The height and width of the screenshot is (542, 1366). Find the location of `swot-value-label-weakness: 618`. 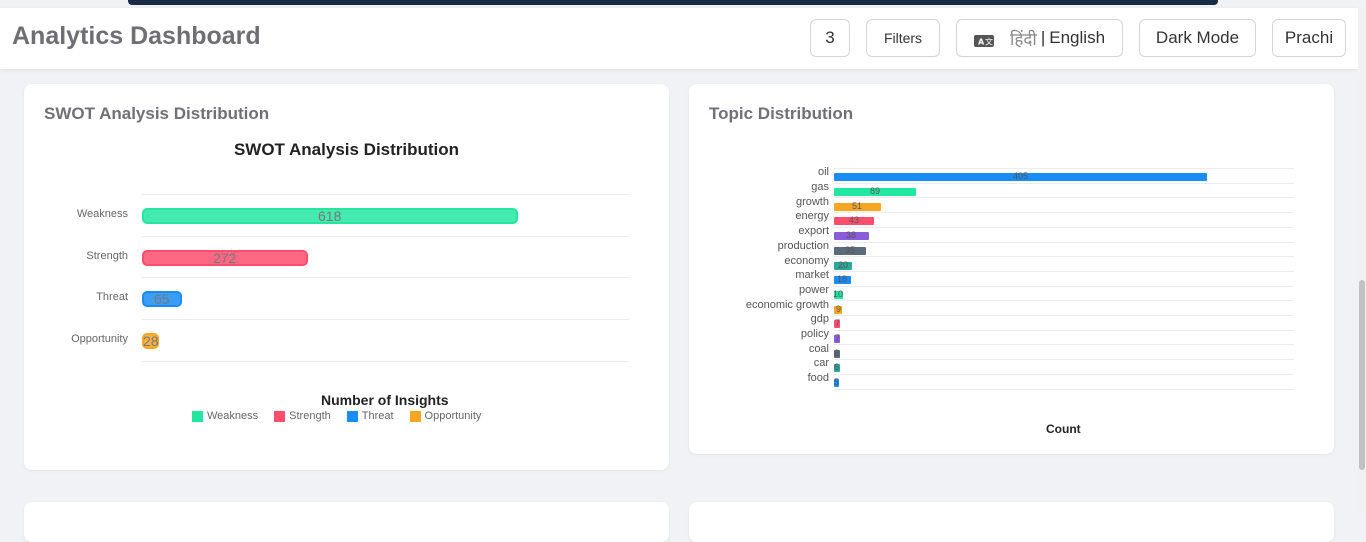

swot-value-label-weakness: 618 is located at coordinates (330, 216).